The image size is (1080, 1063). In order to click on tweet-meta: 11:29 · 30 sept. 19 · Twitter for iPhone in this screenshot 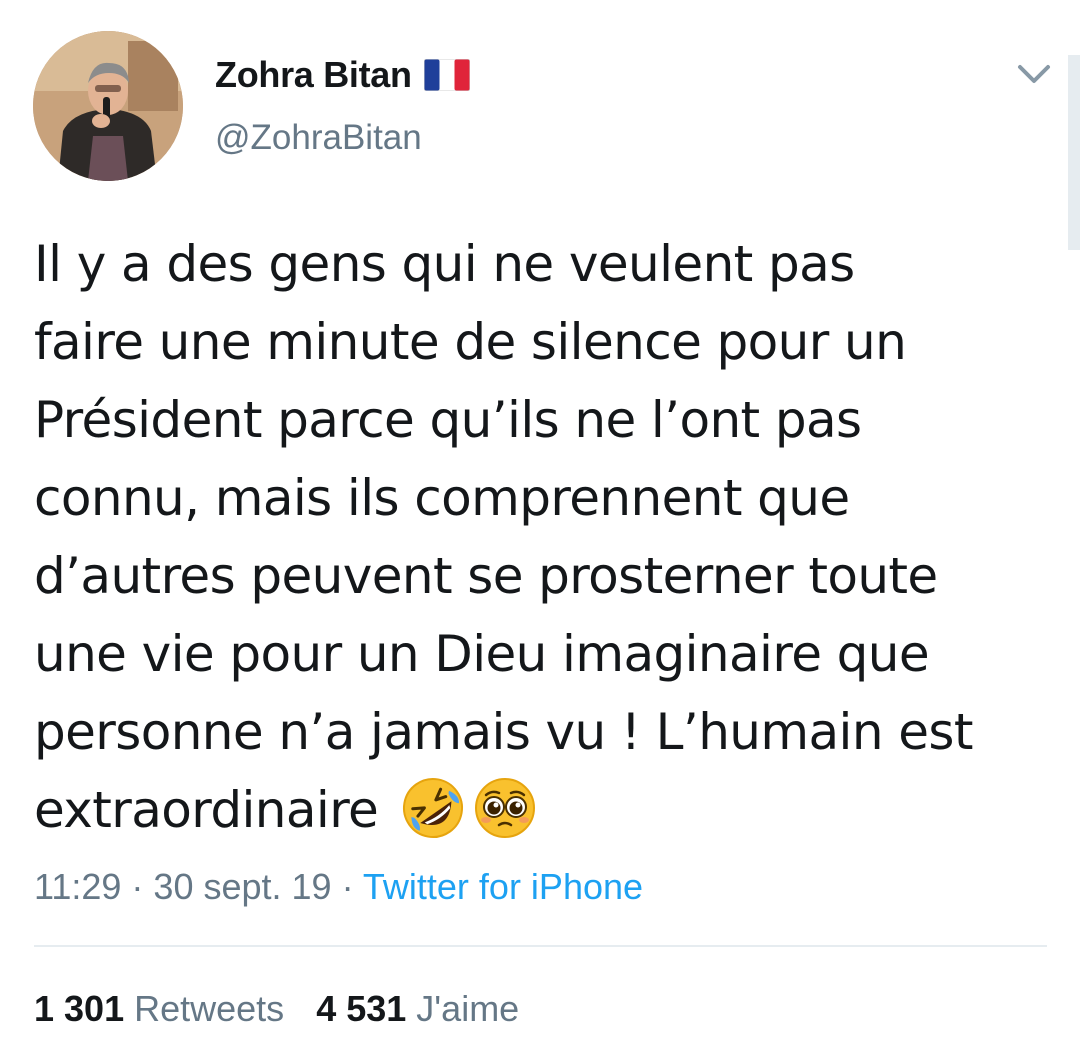, I will do `click(338, 887)`.